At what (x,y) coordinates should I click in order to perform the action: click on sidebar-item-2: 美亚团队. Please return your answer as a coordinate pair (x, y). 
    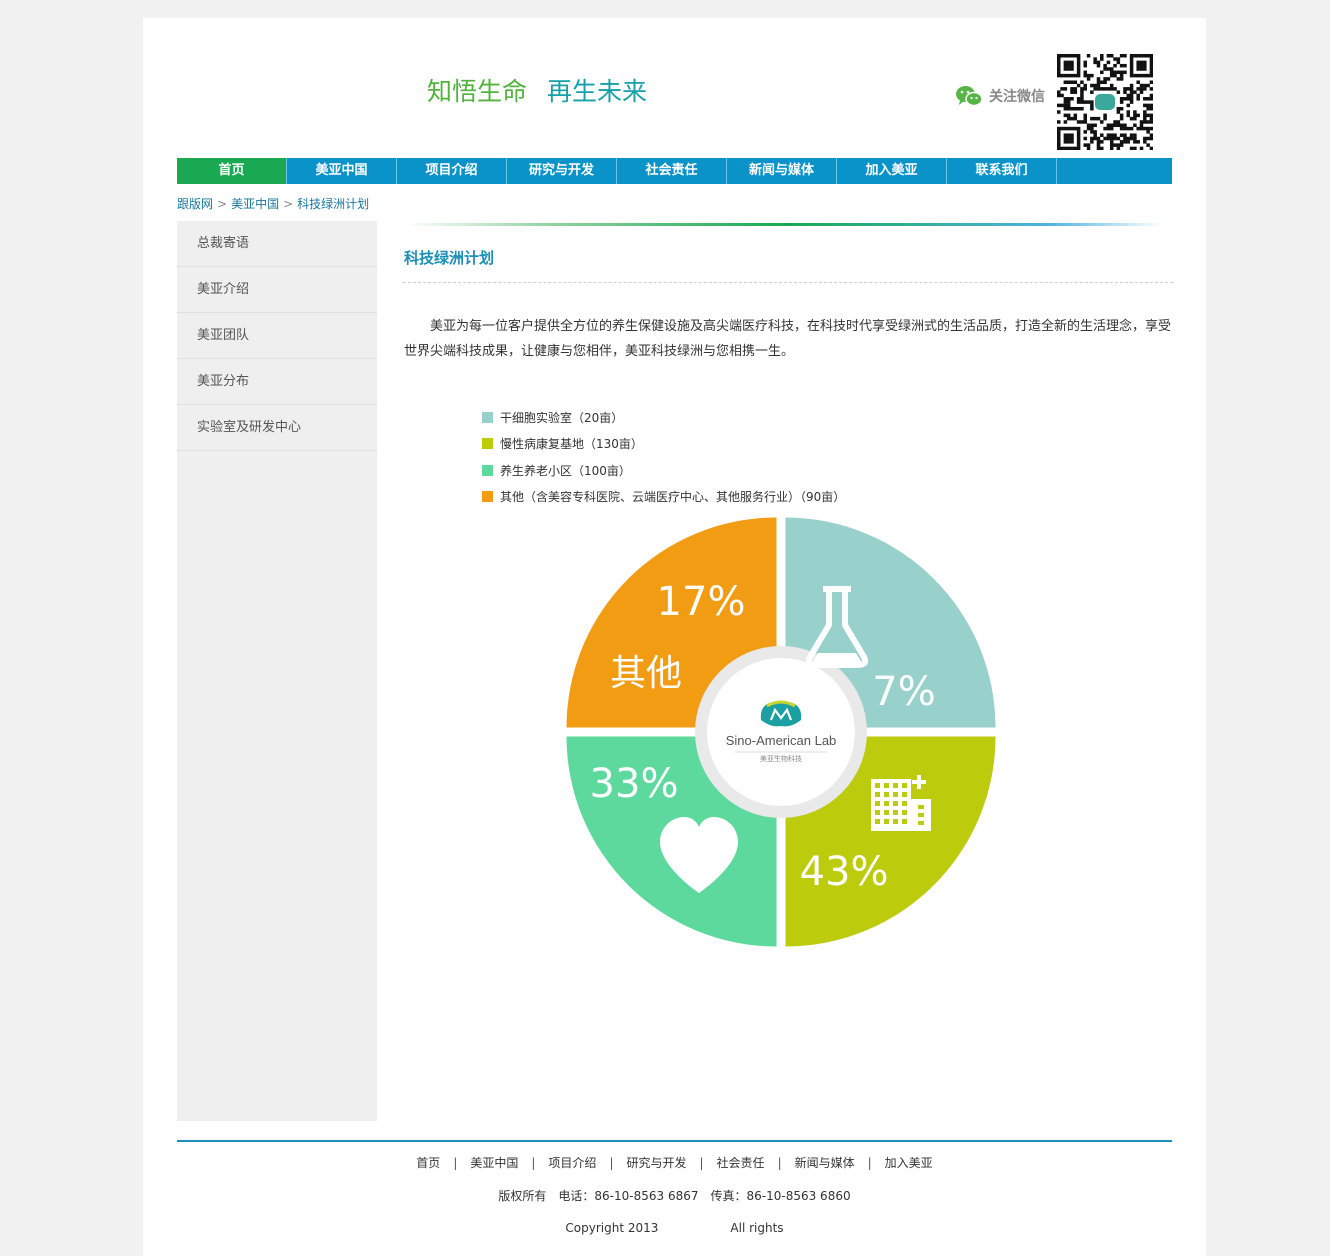
    Looking at the image, I should click on (277, 336).